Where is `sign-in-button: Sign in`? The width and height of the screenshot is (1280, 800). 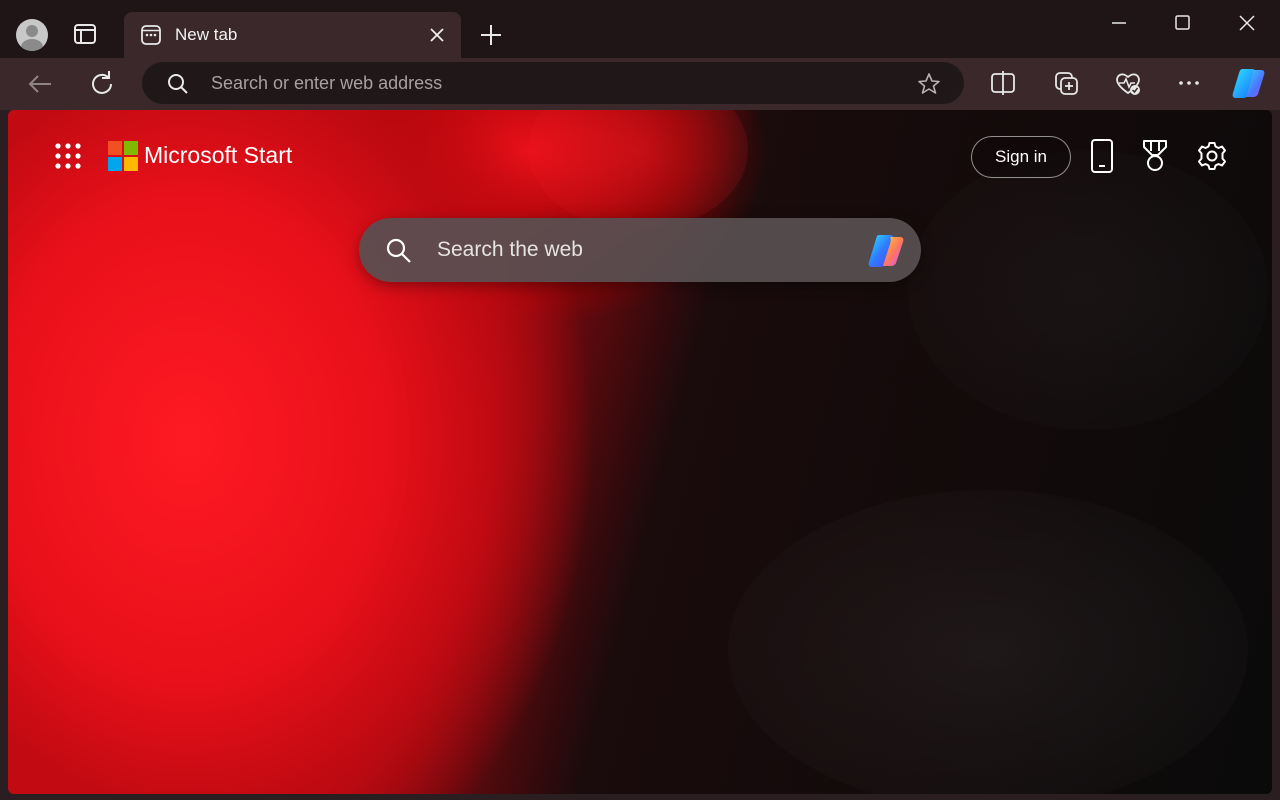 sign-in-button: Sign in is located at coordinates (1021, 157).